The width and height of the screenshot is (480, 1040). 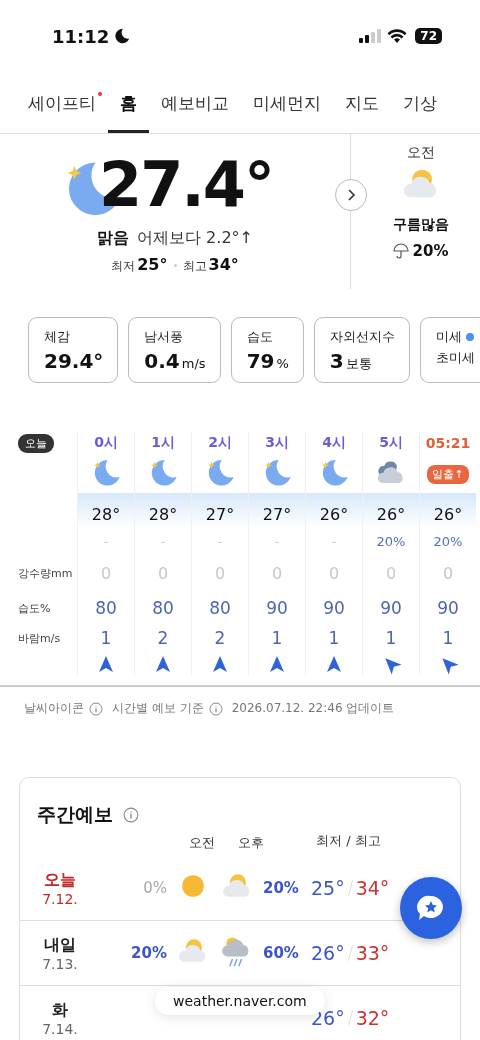 What do you see at coordinates (313, 708) in the screenshot?
I see `update-time: 2026.07.12. 22:46 업데이트` at bounding box center [313, 708].